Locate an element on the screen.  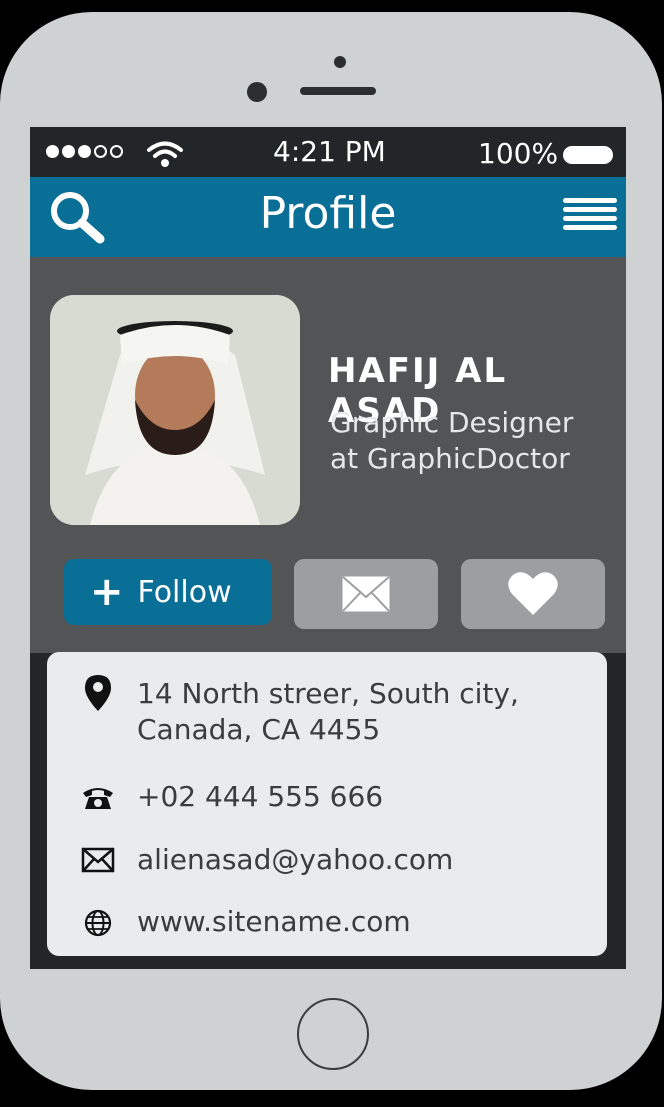
menu-icon is located at coordinates (590, 218).